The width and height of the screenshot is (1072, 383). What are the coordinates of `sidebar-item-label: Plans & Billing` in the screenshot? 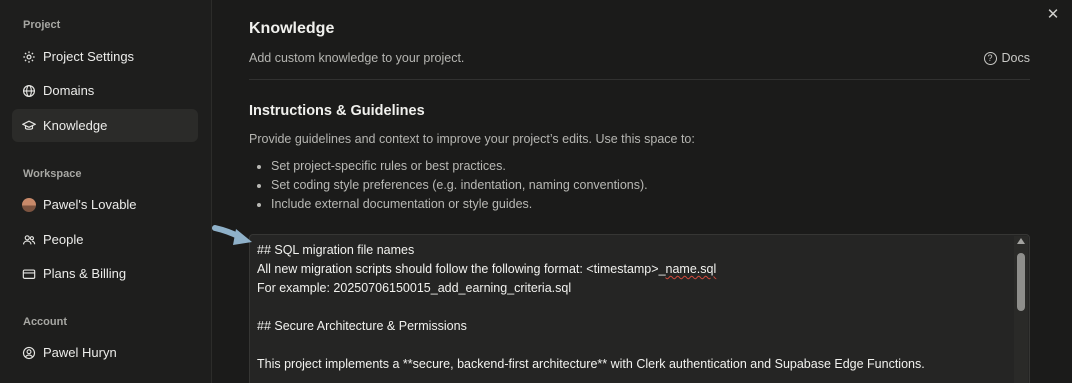 It's located at (85, 273).